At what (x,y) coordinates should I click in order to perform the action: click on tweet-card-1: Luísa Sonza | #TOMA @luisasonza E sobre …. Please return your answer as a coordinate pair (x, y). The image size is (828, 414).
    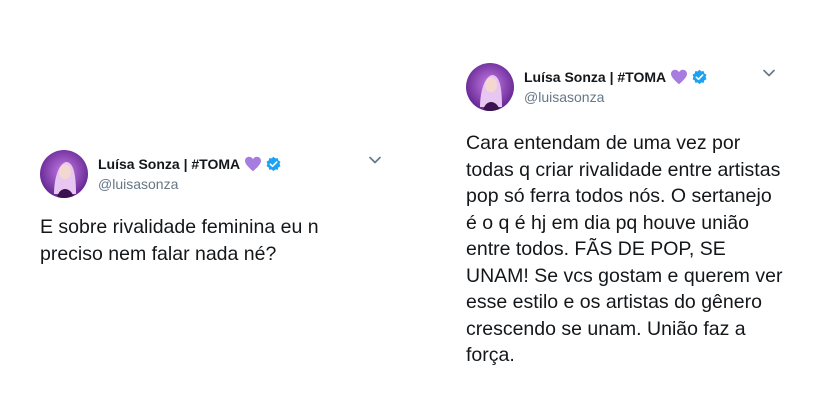
    Looking at the image, I should click on (212, 208).